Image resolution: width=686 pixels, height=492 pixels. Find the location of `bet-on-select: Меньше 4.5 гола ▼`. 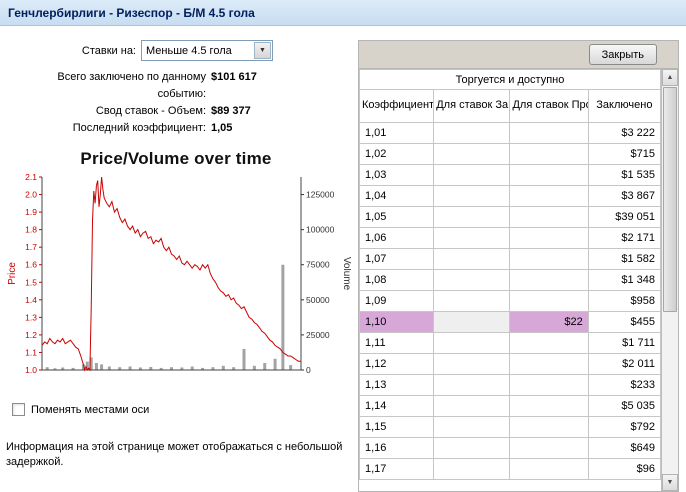

bet-on-select: Меньше 4.5 гола ▼ is located at coordinates (207, 50).